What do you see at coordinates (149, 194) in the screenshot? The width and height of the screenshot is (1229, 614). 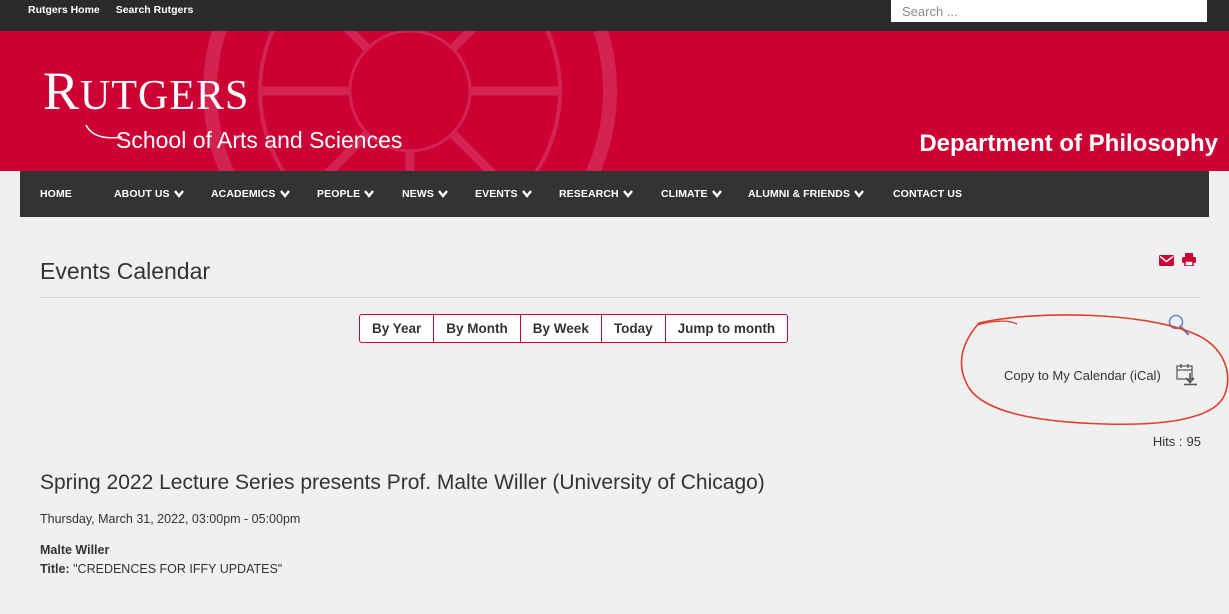 I see `nav-about-us: ABOUT US` at bounding box center [149, 194].